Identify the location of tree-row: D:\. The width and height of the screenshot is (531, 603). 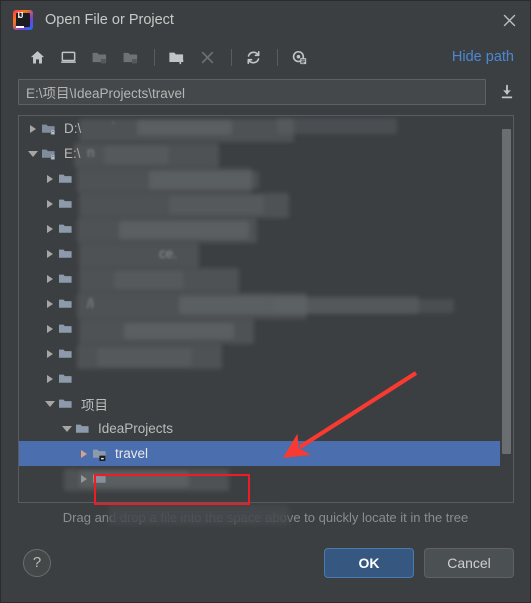
(266, 128).